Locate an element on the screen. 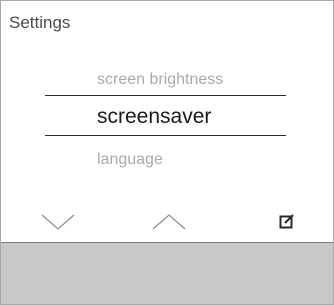 This screenshot has height=305, width=334. scroll-down-button is located at coordinates (58, 222).